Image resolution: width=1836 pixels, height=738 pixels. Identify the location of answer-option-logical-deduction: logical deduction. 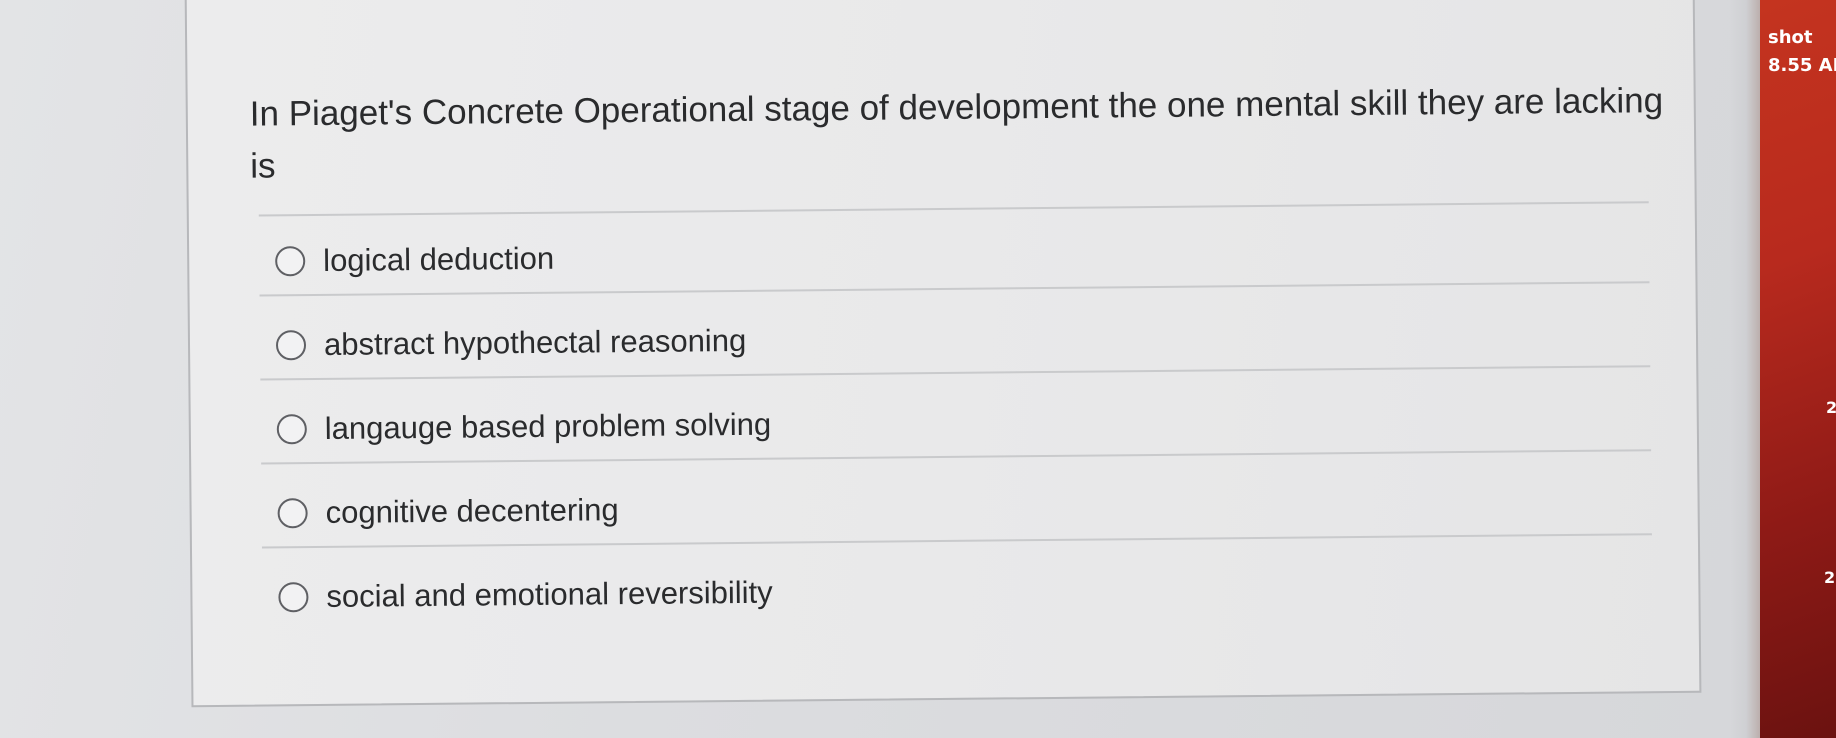
(414, 260).